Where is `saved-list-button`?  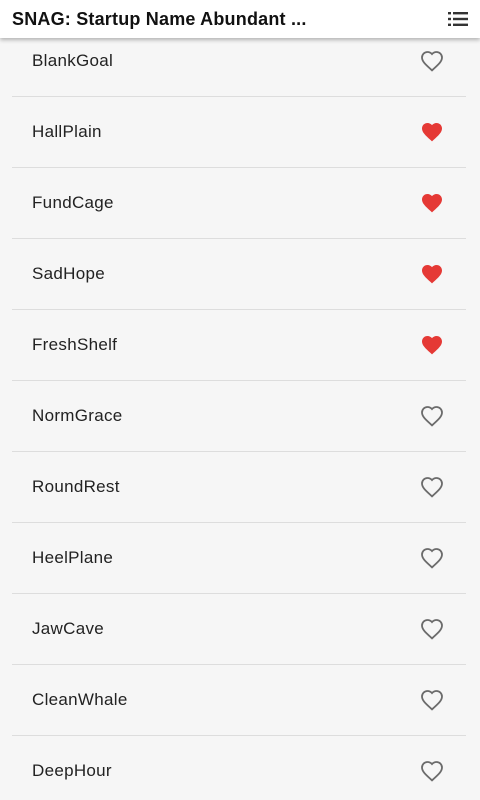 saved-list-button is located at coordinates (458, 19).